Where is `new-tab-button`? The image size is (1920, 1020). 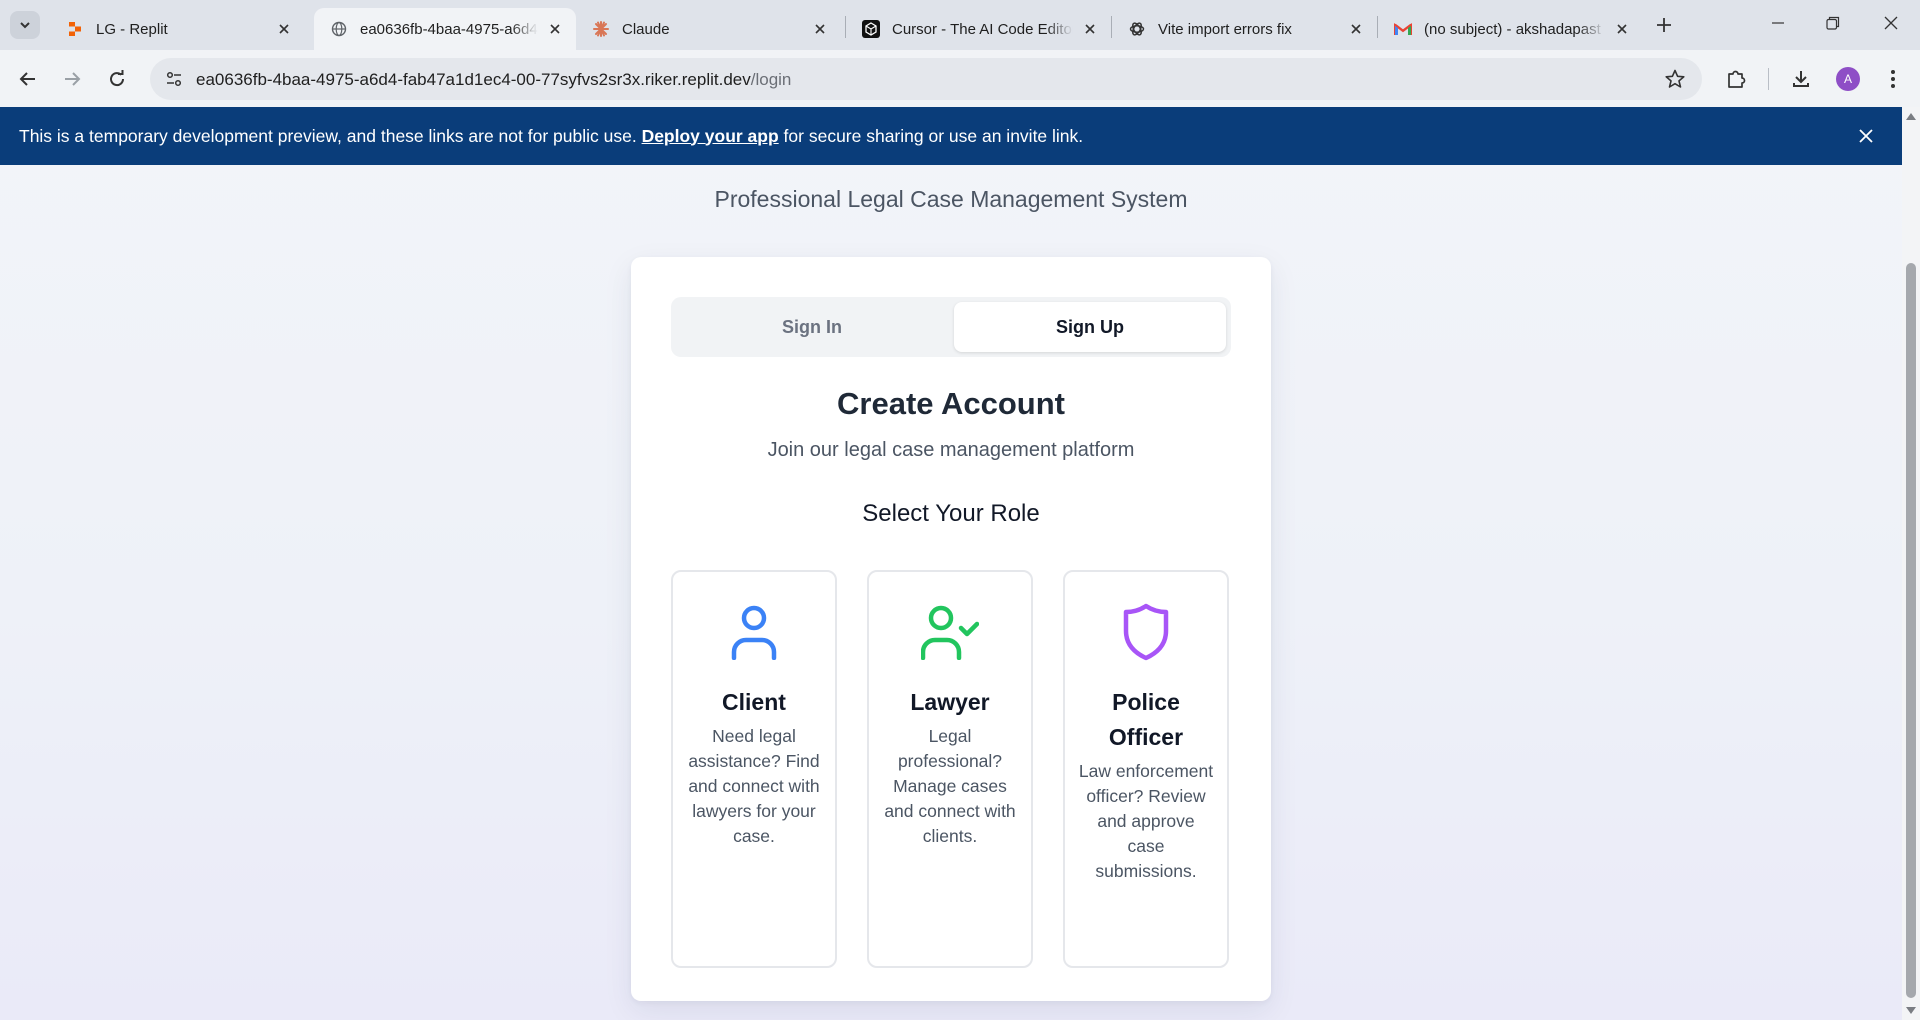
new-tab-button is located at coordinates (1664, 25).